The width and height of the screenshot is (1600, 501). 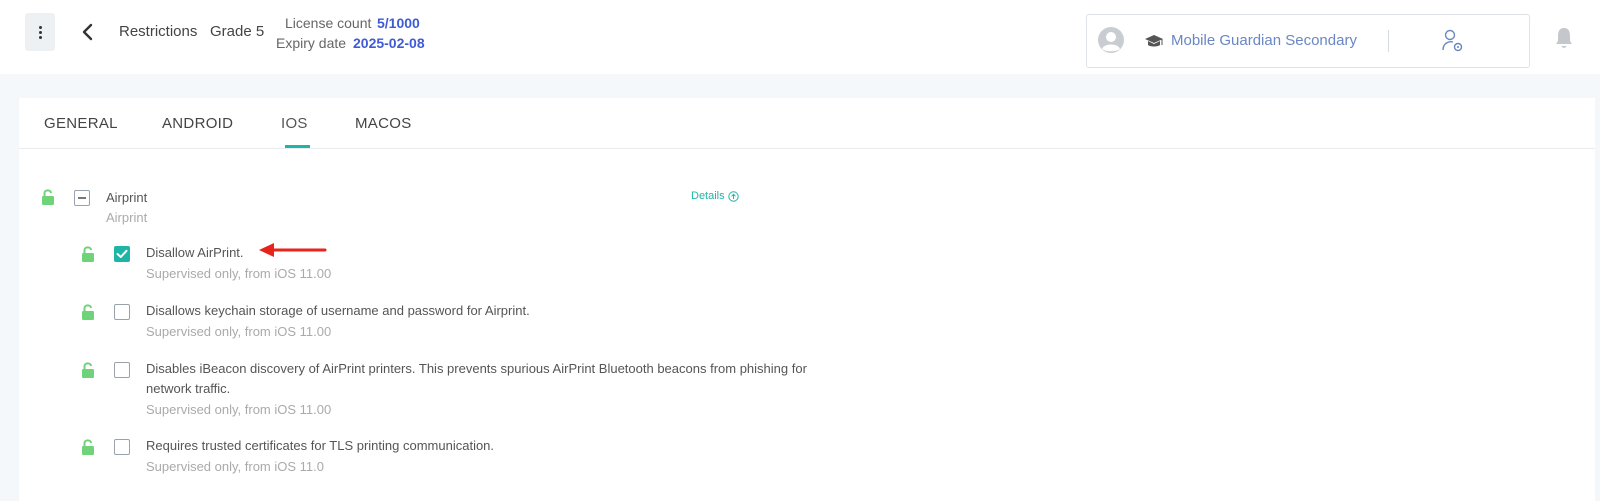 What do you see at coordinates (297, 146) in the screenshot?
I see `active-tab-indicator` at bounding box center [297, 146].